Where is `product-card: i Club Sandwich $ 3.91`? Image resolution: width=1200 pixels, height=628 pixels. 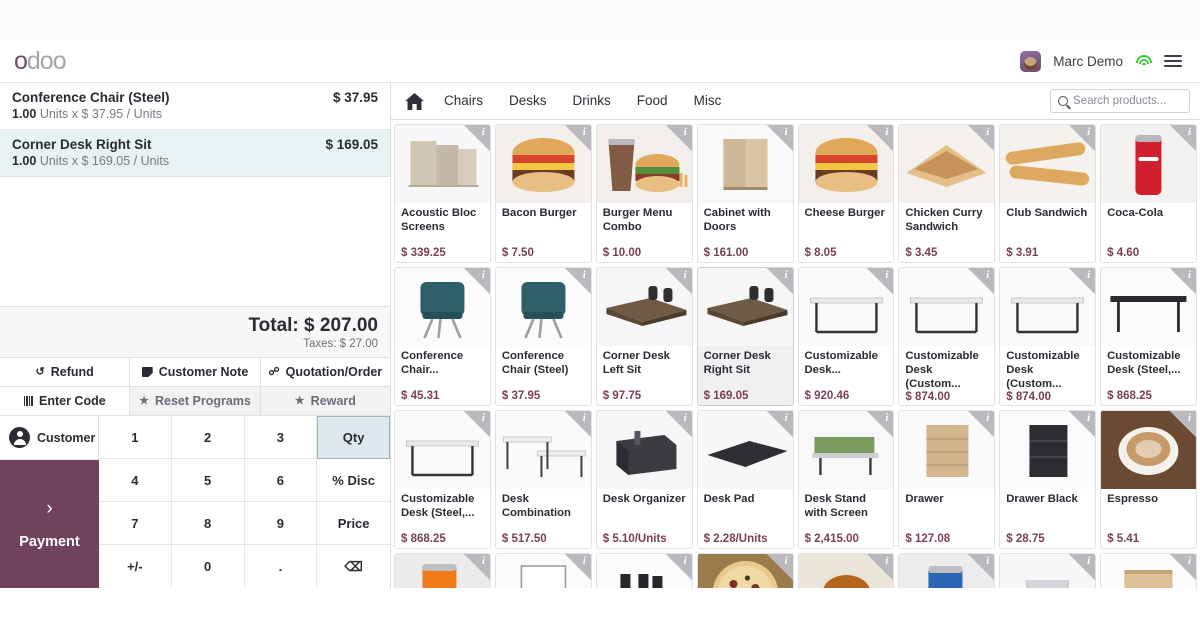
product-card: i Club Sandwich $ 3.91 is located at coordinates (1048, 193).